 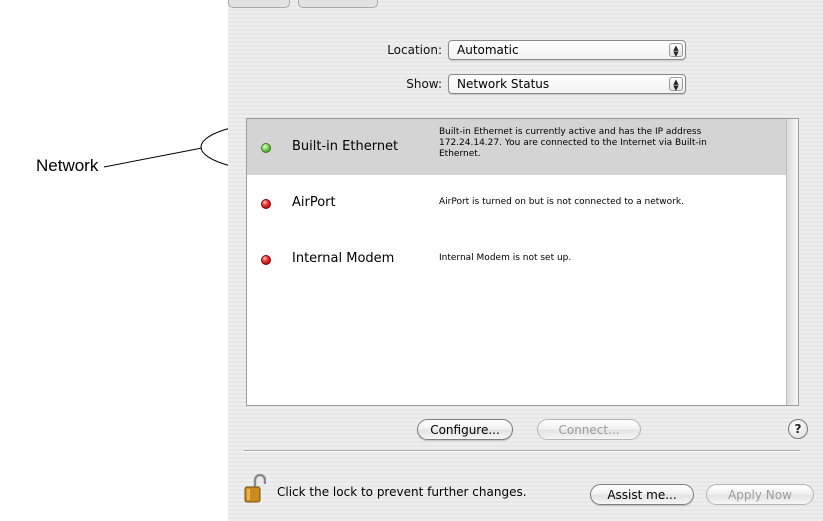 What do you see at coordinates (345, 146) in the screenshot?
I see `service-name: Built-in Ethernet` at bounding box center [345, 146].